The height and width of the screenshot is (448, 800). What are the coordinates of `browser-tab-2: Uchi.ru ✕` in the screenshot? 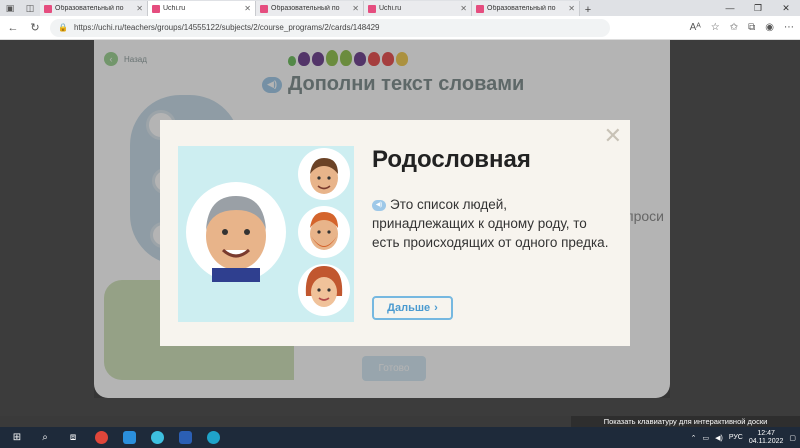 It's located at (202, 8).